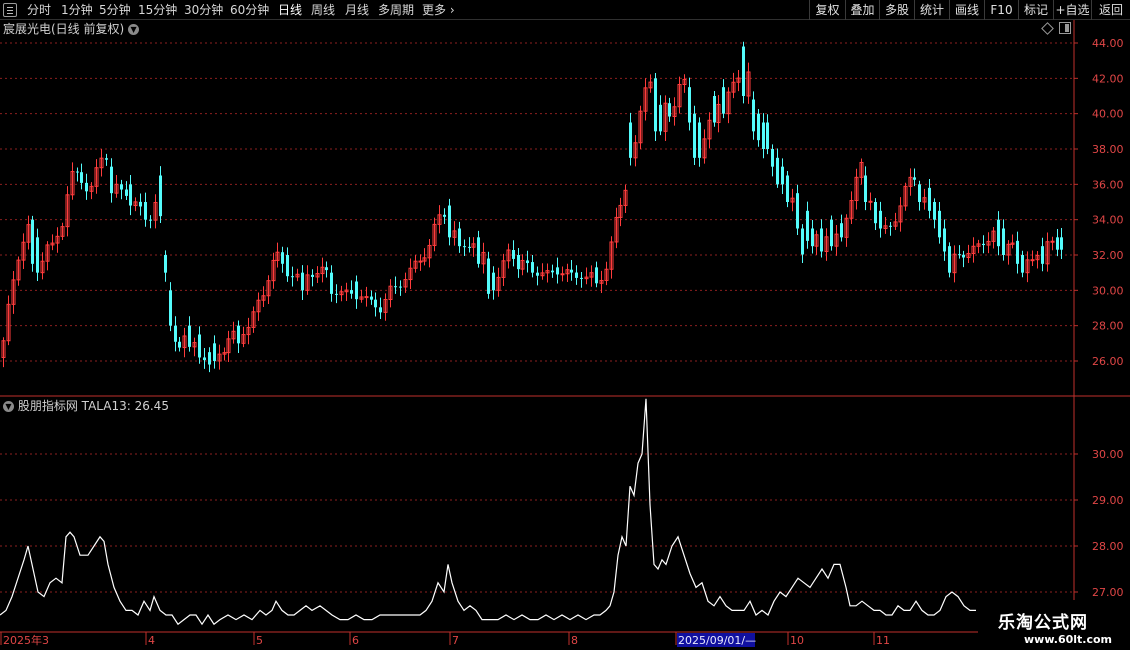  Describe the element at coordinates (151, 640) in the screenshot. I see `time-axis-label: 4` at that location.